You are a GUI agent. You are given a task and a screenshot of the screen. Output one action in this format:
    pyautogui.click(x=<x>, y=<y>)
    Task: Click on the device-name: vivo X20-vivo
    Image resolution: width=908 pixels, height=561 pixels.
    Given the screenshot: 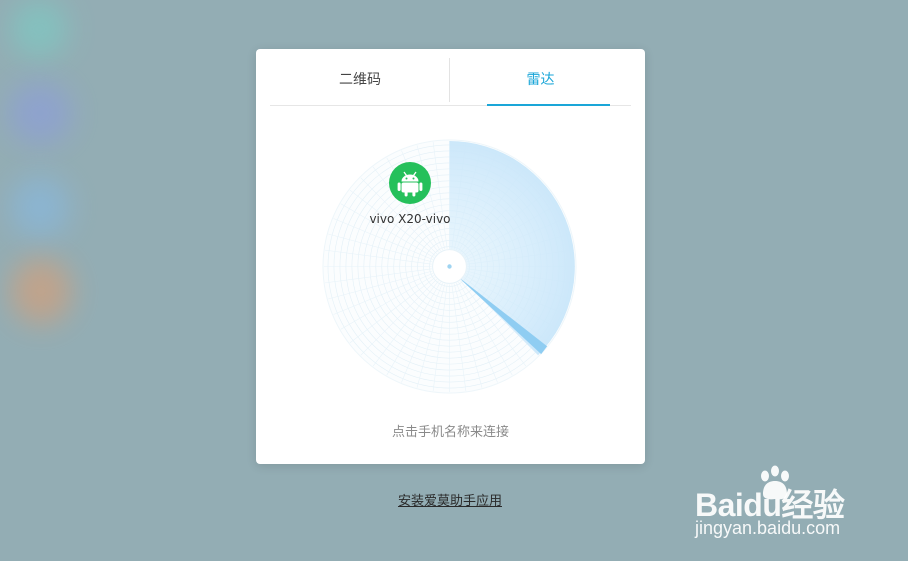 What is the action you would take?
    pyautogui.click(x=410, y=219)
    